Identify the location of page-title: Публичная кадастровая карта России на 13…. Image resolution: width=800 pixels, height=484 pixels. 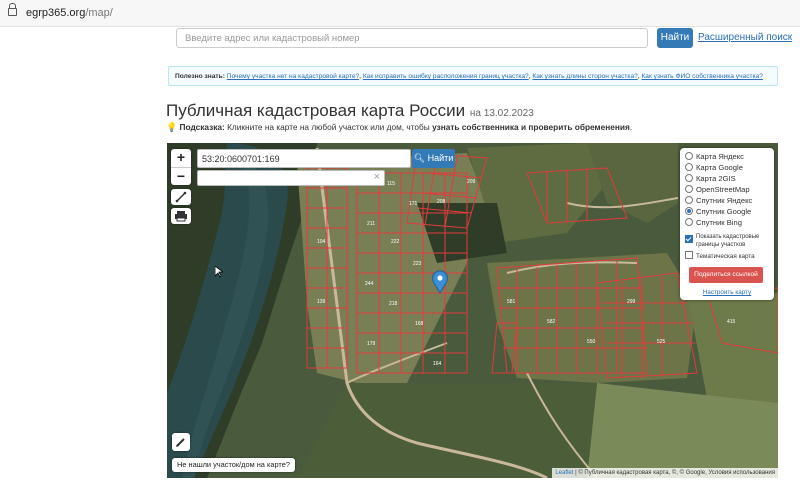
(350, 110).